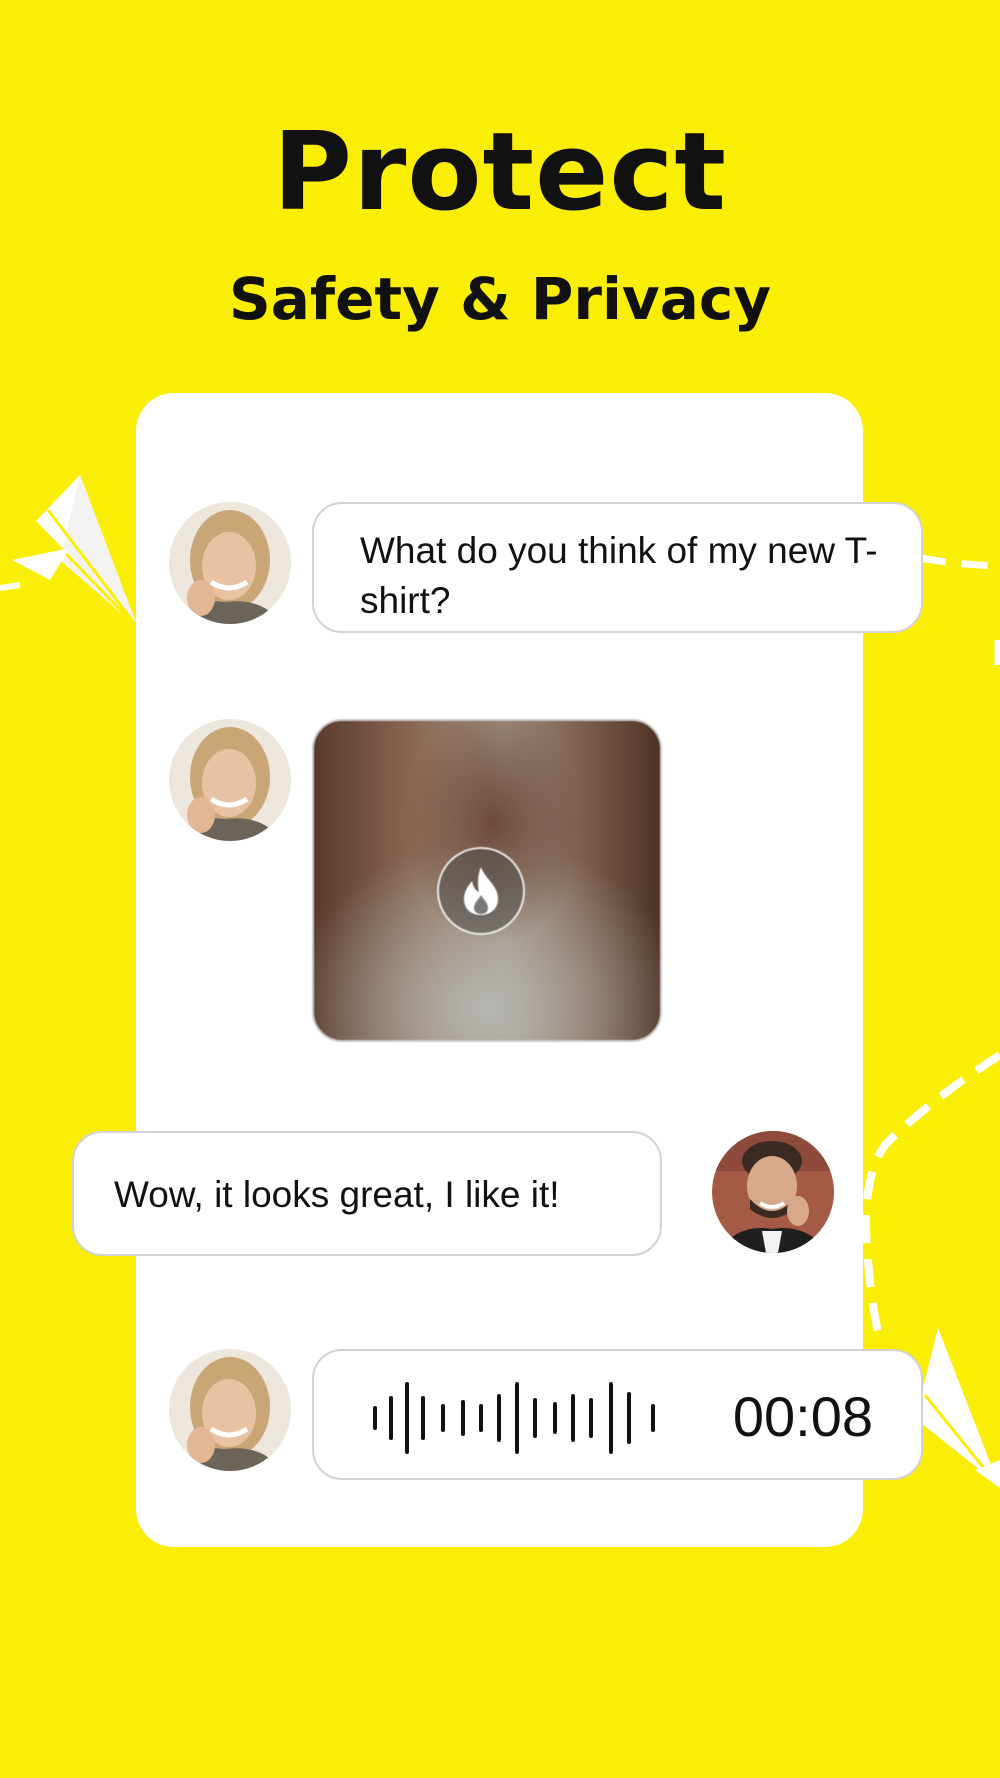  What do you see at coordinates (957, 1409) in the screenshot?
I see `paper-plane-right-icon` at bounding box center [957, 1409].